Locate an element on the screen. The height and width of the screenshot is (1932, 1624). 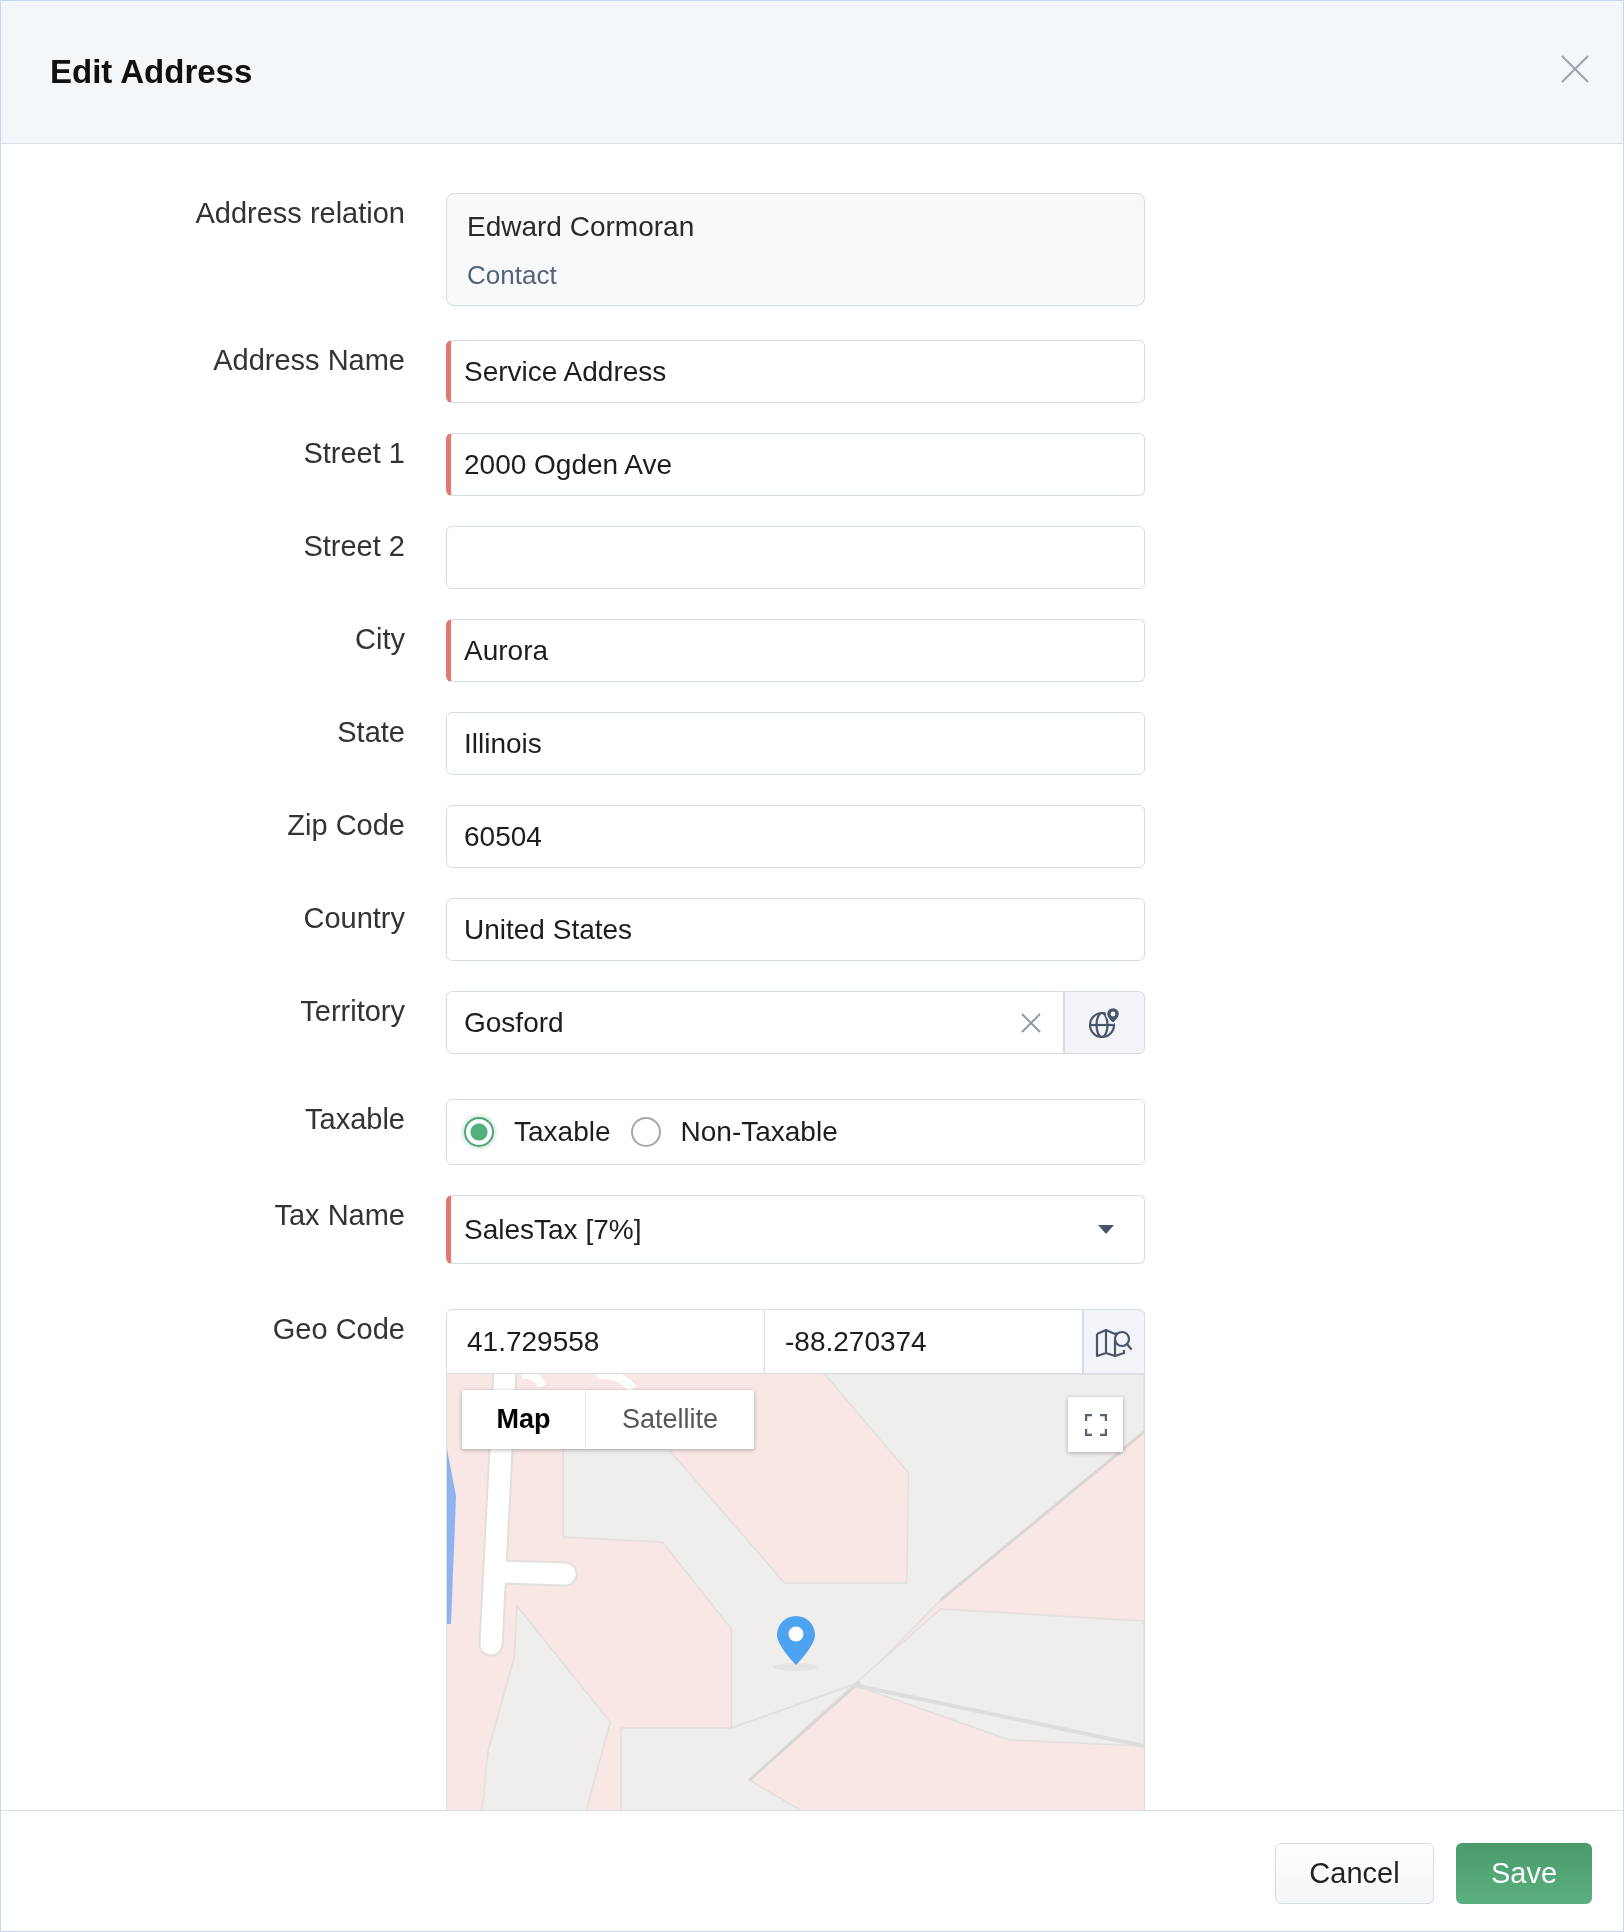
globe-pin-button is located at coordinates (1104, 1022).